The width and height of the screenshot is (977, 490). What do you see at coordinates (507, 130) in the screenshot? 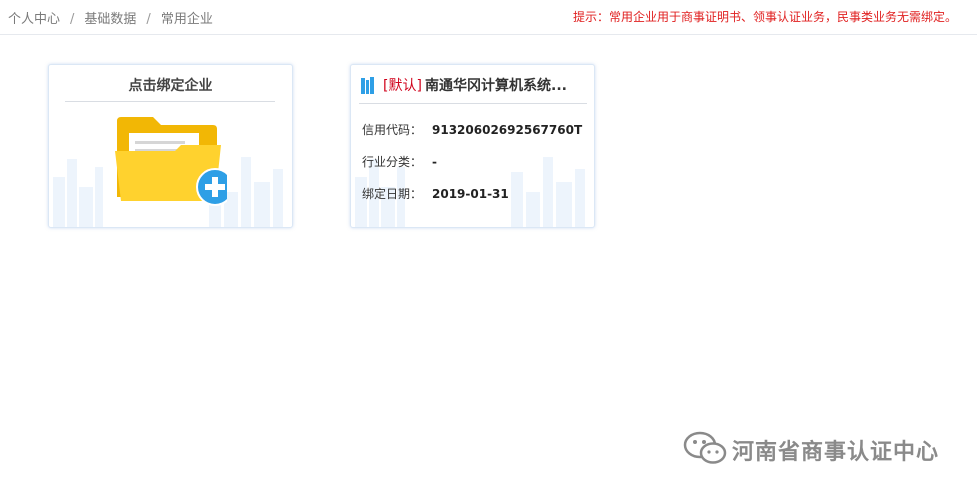
I see `credit-code-value: 91320602692567760T` at bounding box center [507, 130].